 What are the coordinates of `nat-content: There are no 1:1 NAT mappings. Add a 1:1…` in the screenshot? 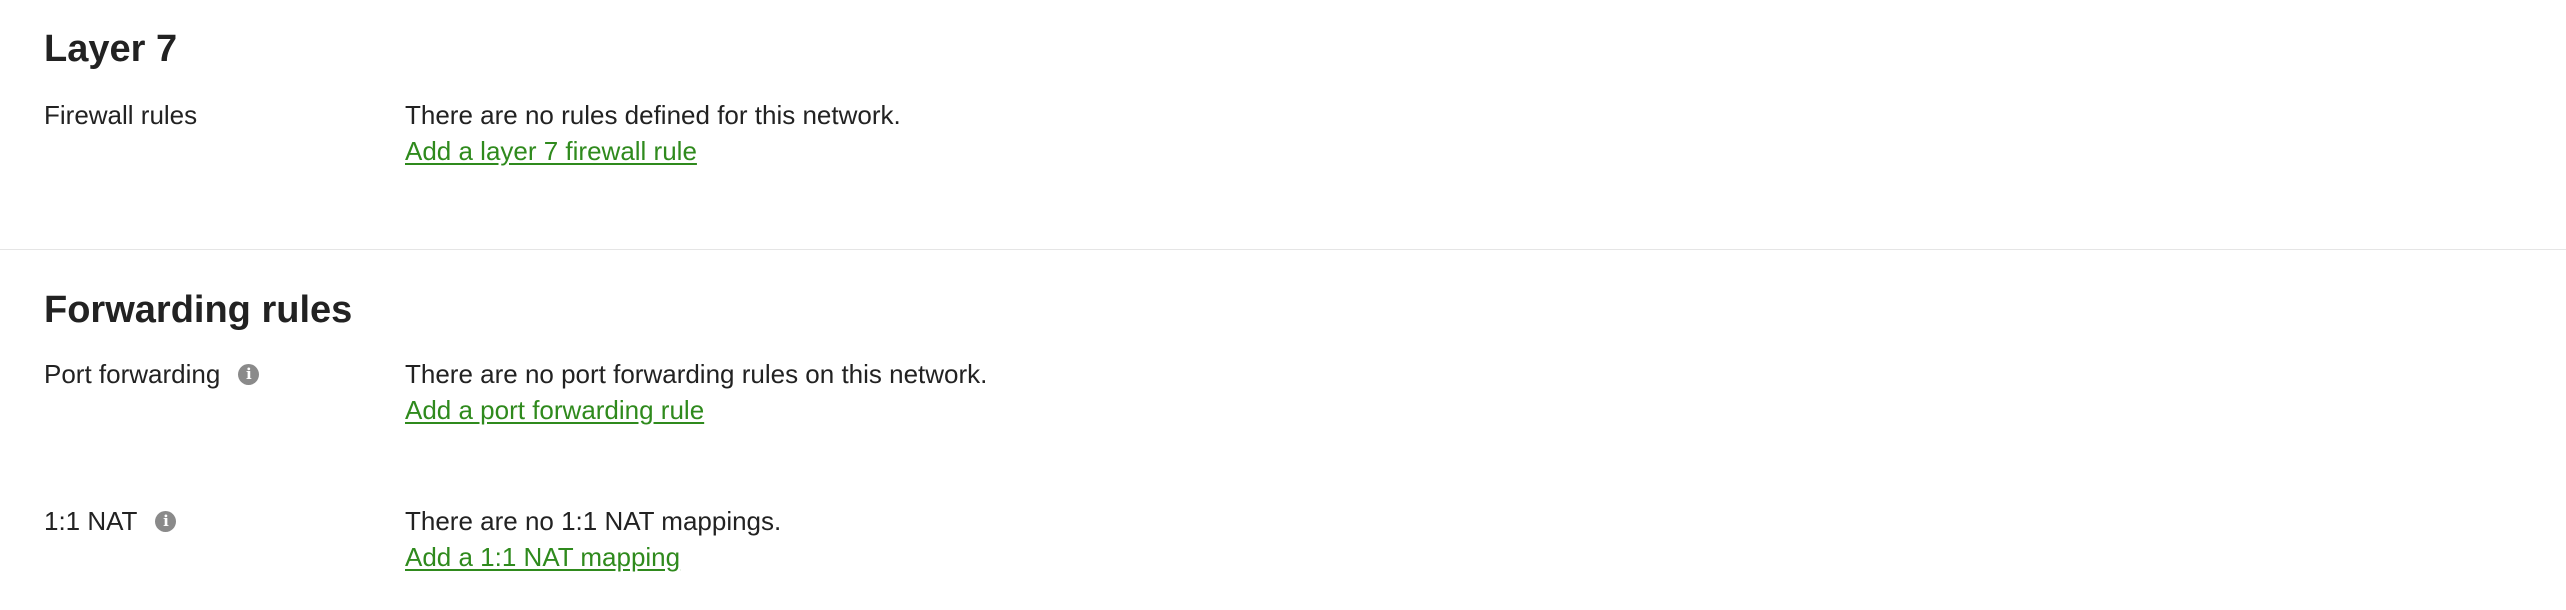 It's located at (593, 539).